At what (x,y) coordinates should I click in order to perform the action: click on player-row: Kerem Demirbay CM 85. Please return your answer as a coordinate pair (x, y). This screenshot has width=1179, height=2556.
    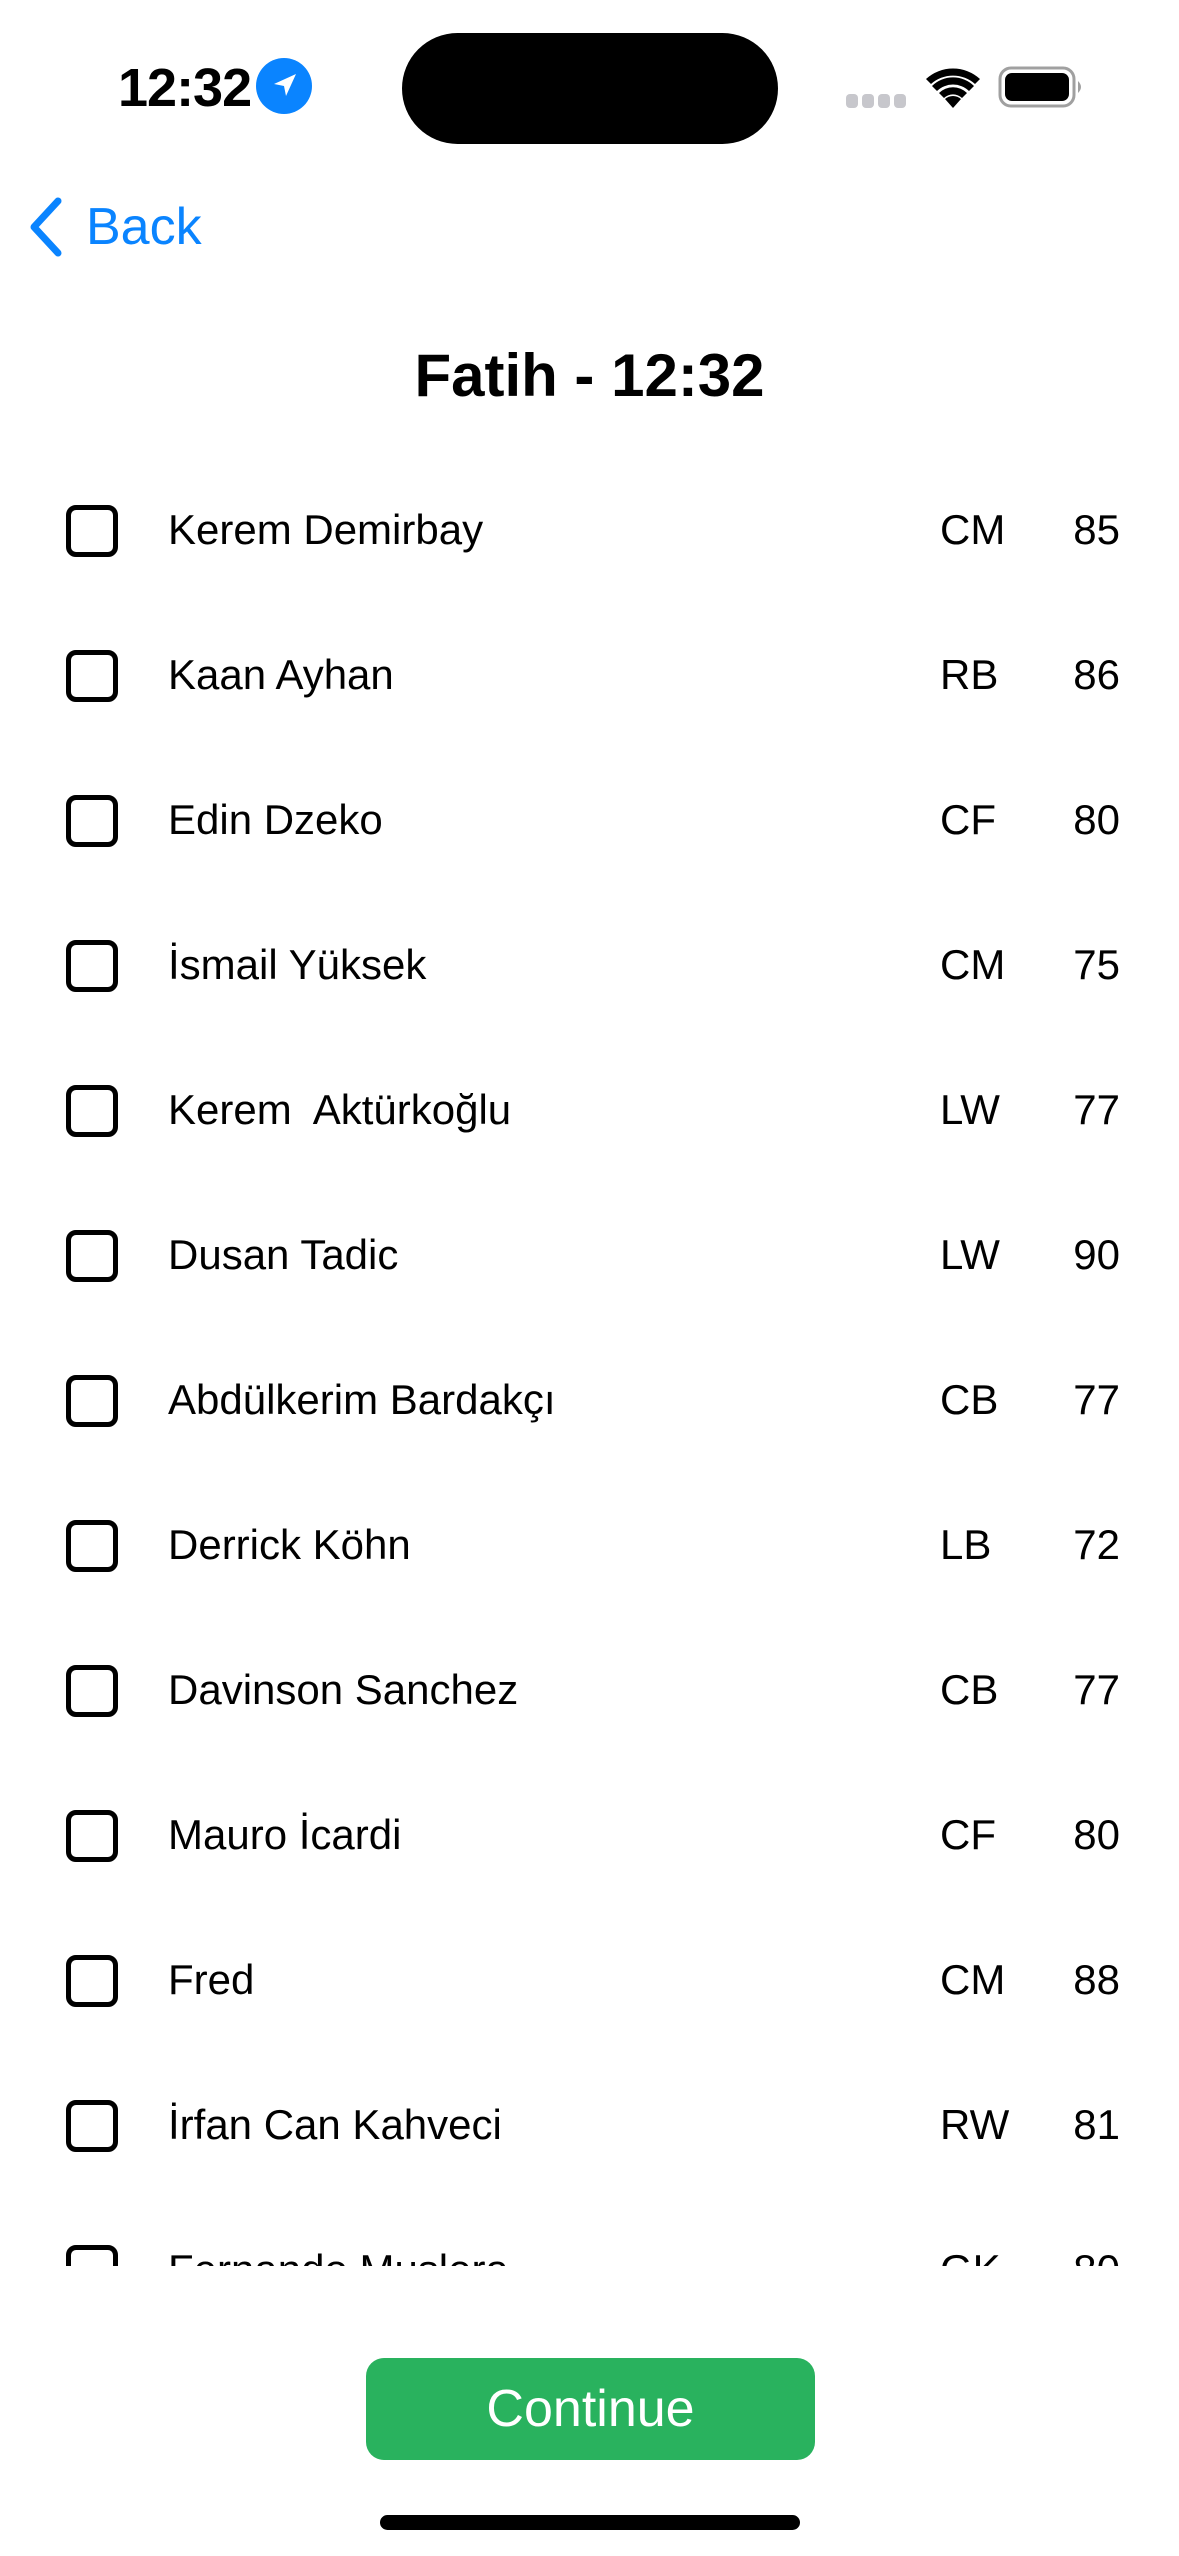
    Looking at the image, I should click on (589, 534).